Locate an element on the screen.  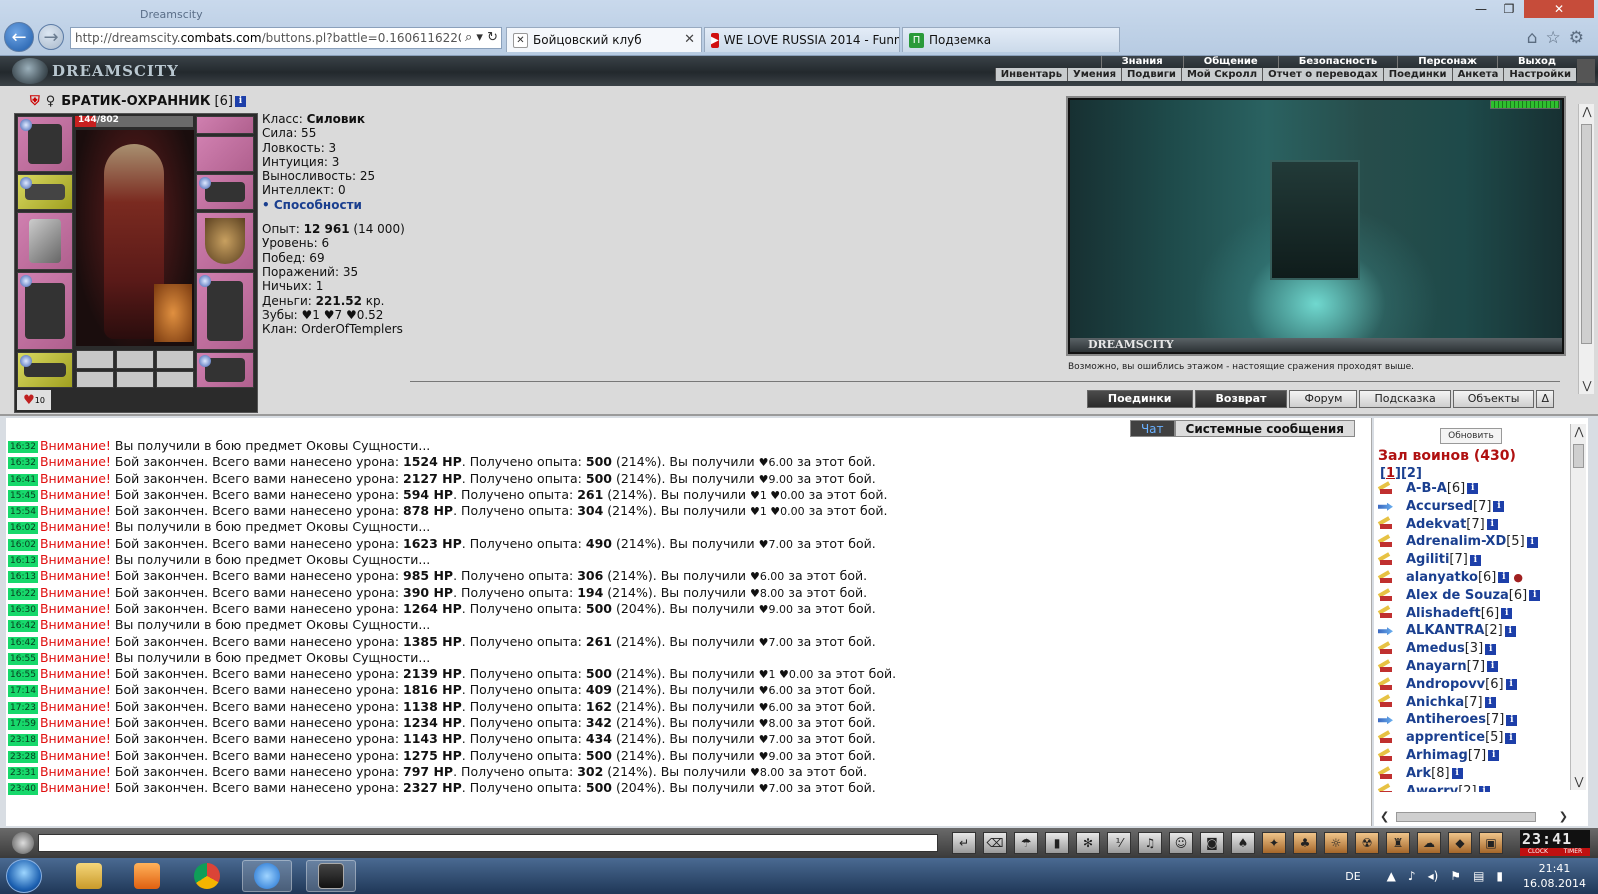
explorer-app is located at coordinates (89, 876).